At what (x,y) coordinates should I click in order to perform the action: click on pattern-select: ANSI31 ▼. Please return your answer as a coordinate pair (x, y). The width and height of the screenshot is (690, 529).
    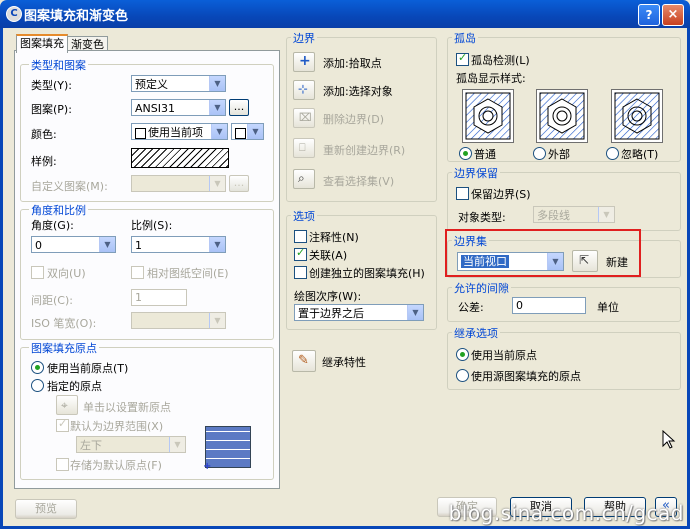
    Looking at the image, I should click on (178, 107).